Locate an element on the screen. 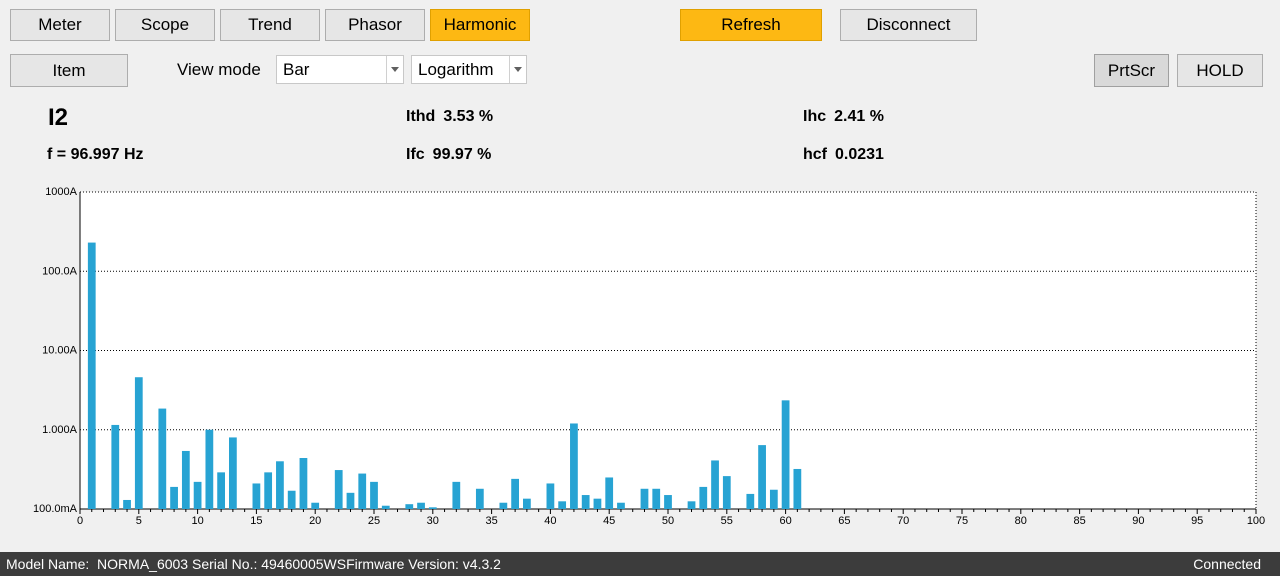  refresh-button: Refresh is located at coordinates (751, 25).